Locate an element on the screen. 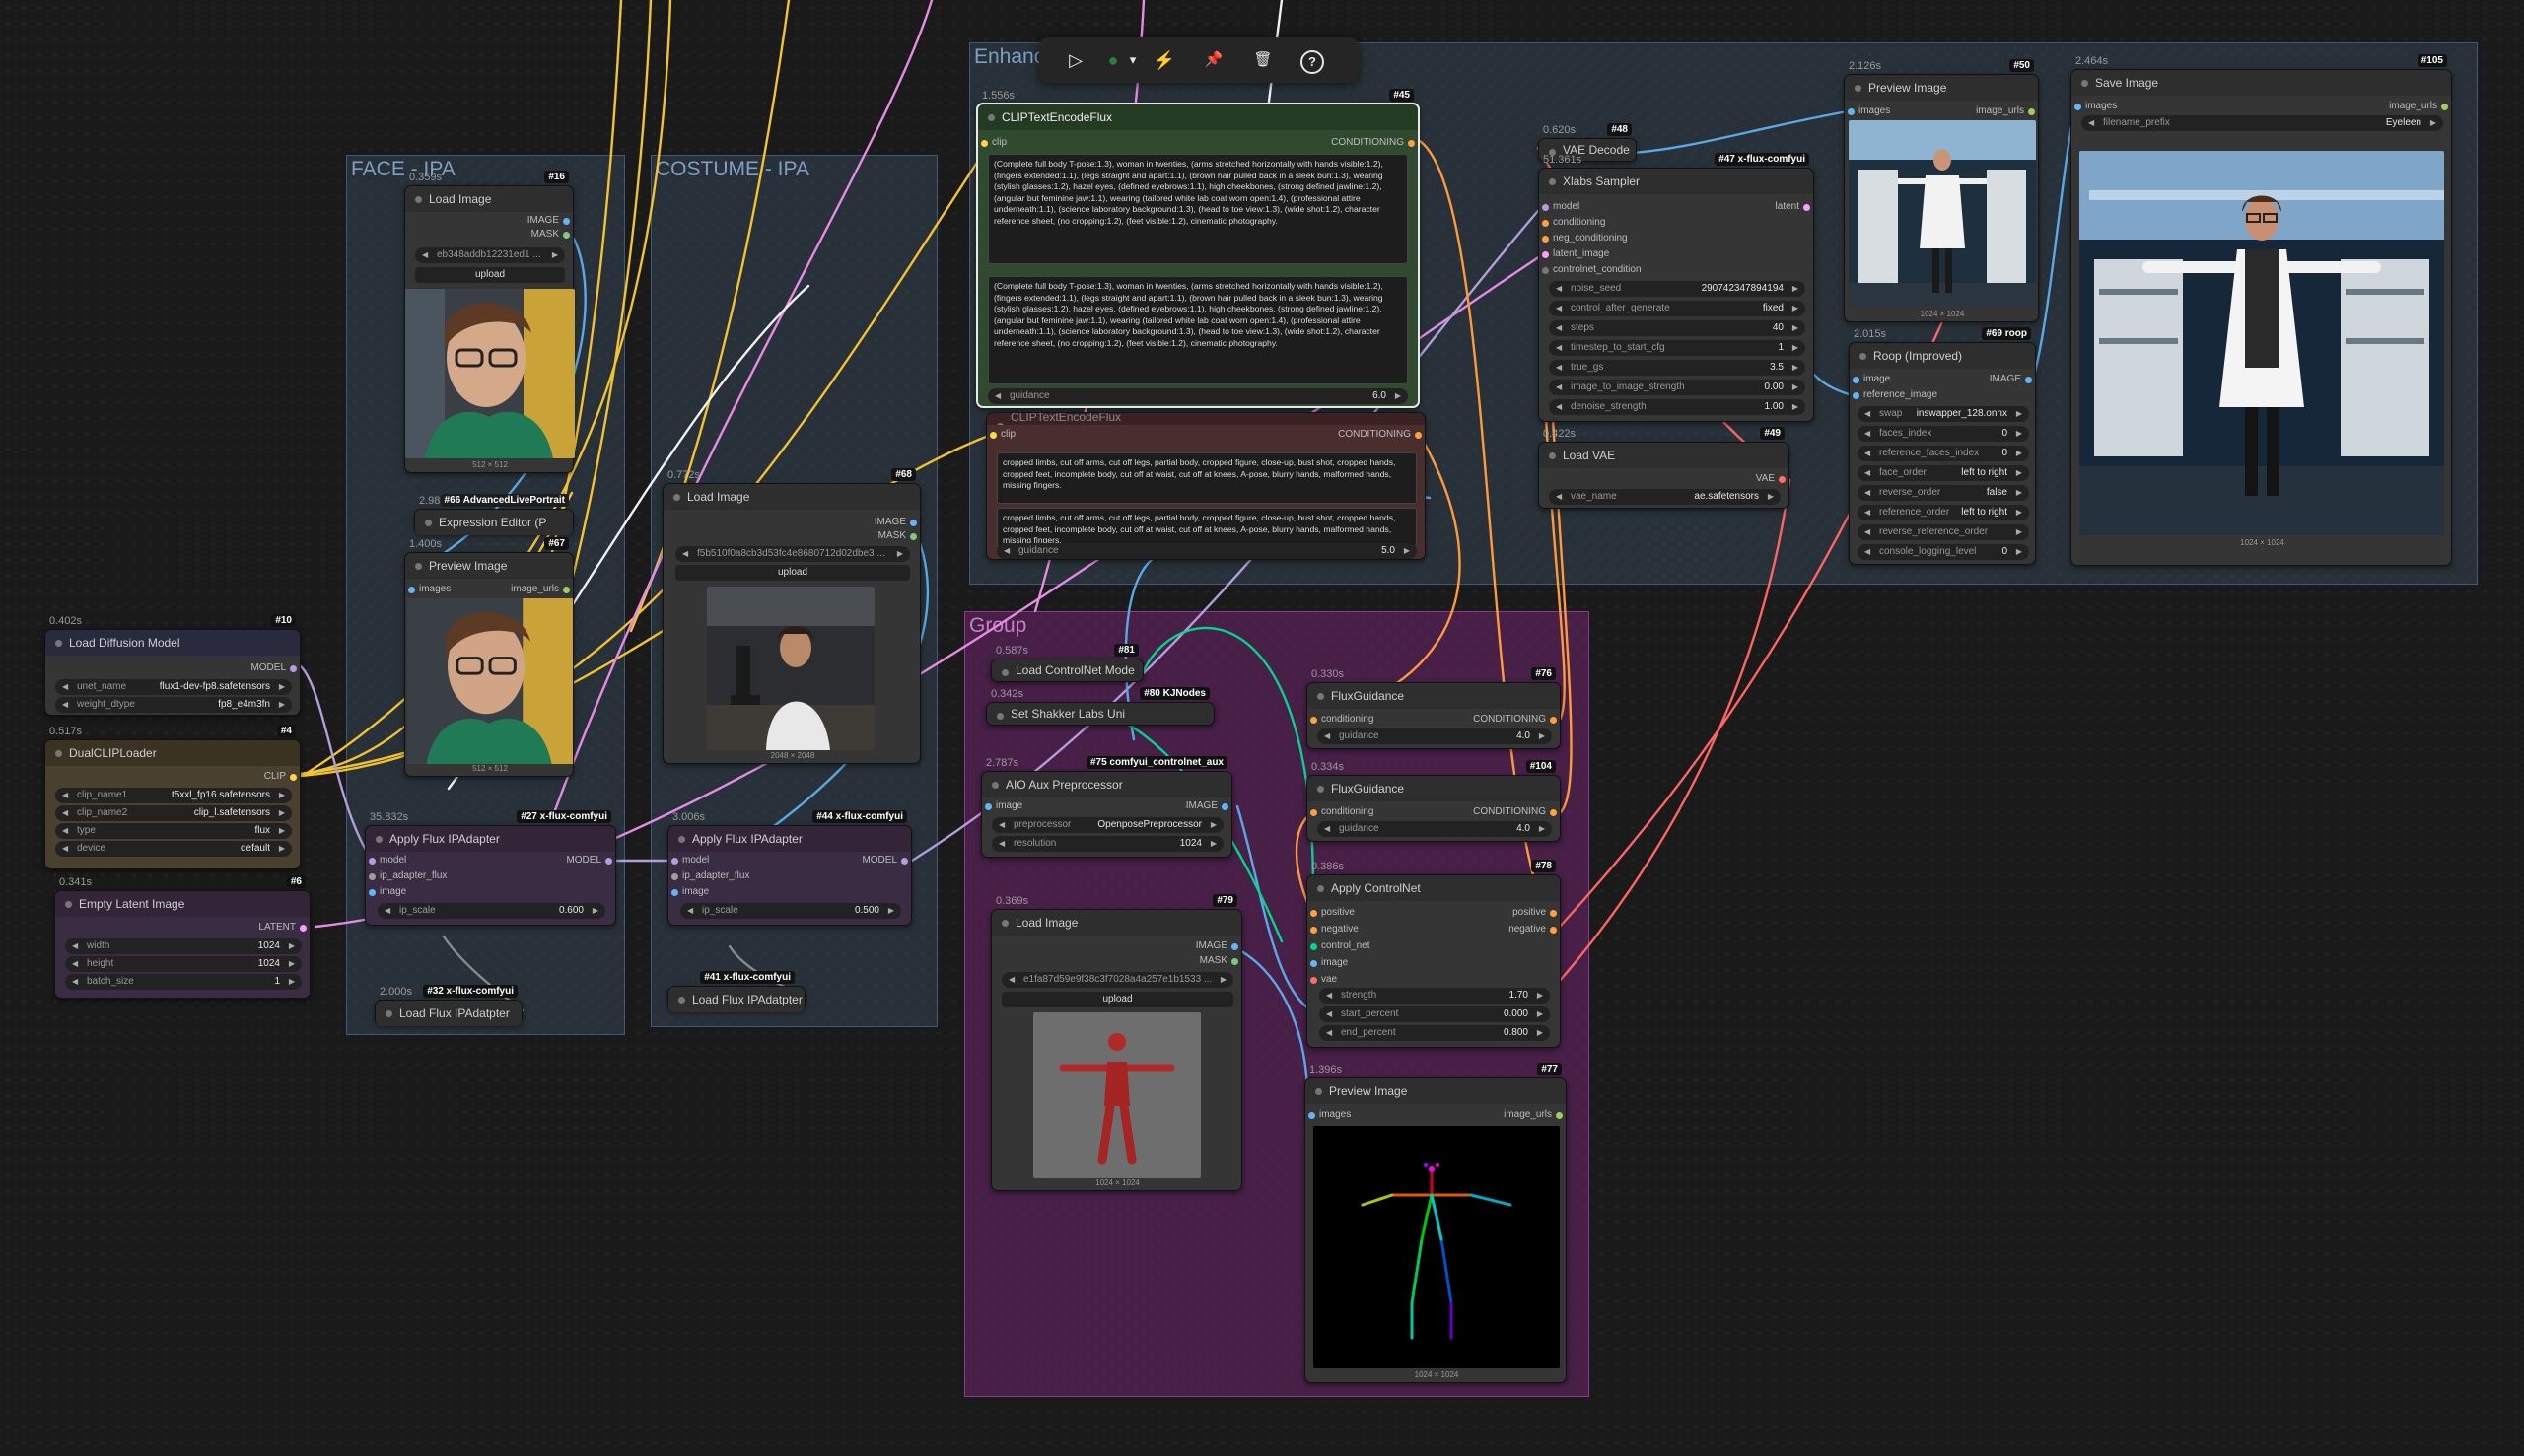 This screenshot has width=2524, height=1456. node-title: Roop (Improved) is located at coordinates (1943, 356).